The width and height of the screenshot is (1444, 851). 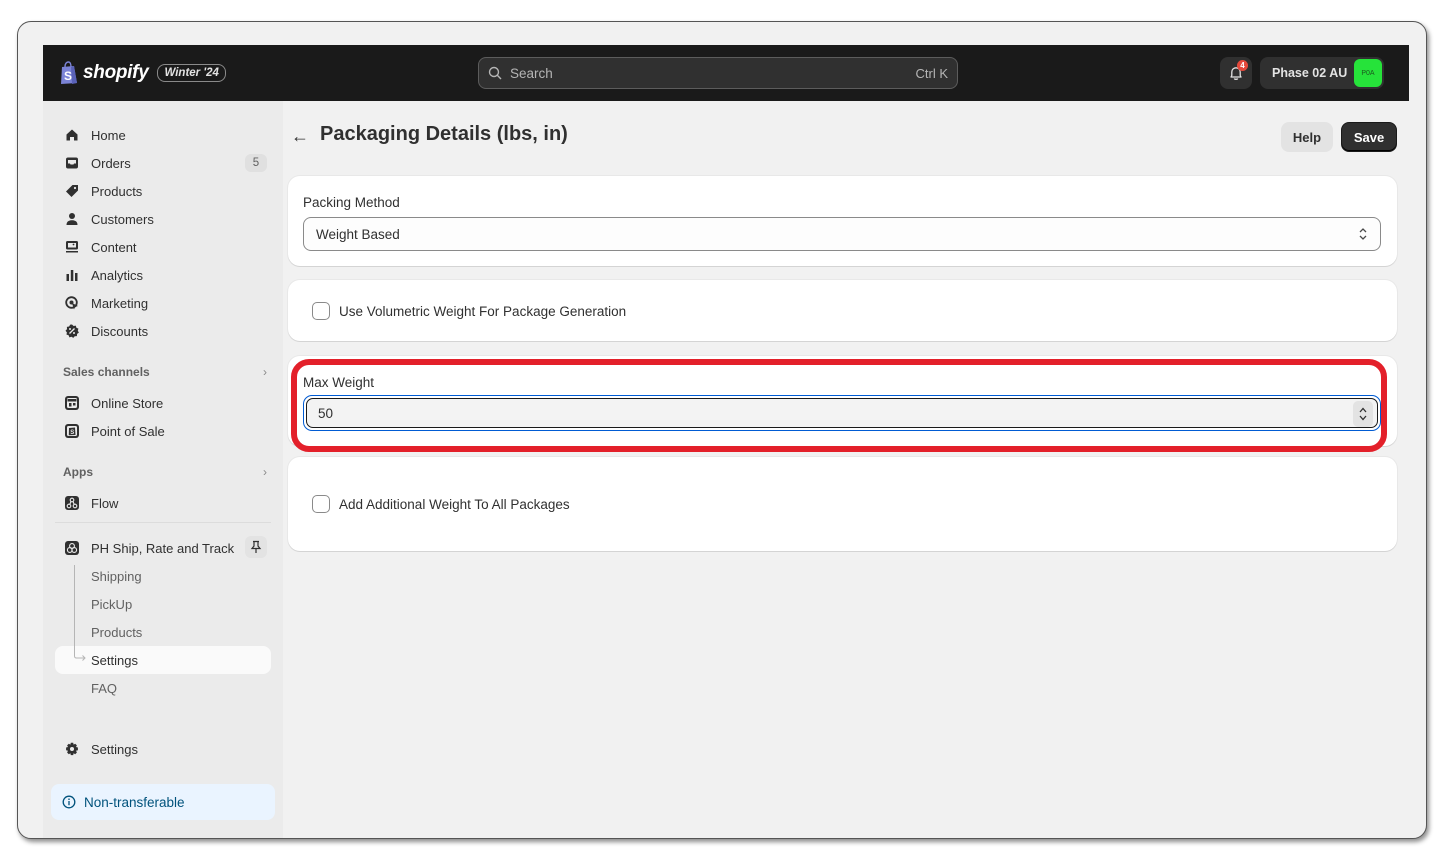 What do you see at coordinates (1363, 418) in the screenshot?
I see `chevron-down-icon` at bounding box center [1363, 418].